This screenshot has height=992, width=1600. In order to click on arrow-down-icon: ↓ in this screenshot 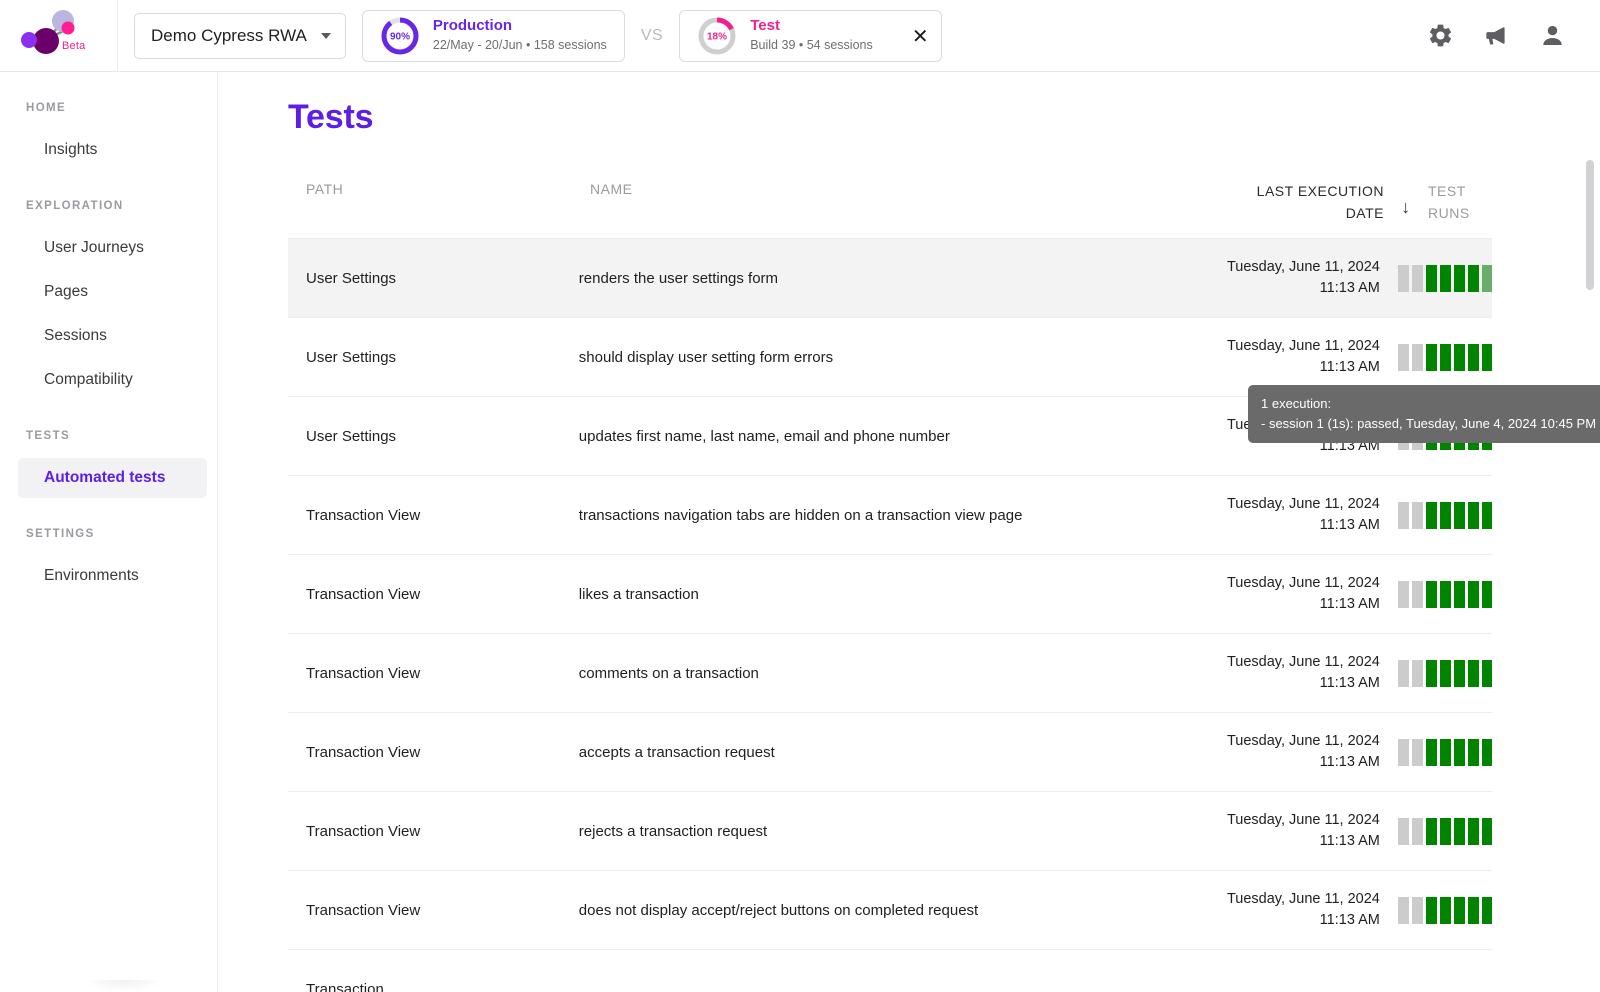, I will do `click(1406, 199)`.